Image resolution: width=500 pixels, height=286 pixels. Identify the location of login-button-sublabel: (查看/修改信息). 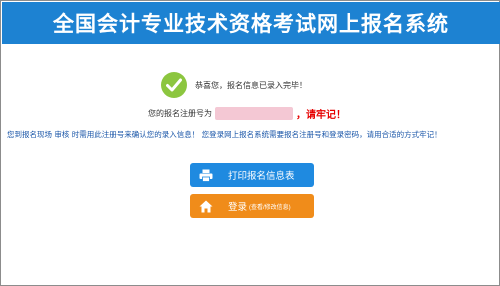
(270, 207).